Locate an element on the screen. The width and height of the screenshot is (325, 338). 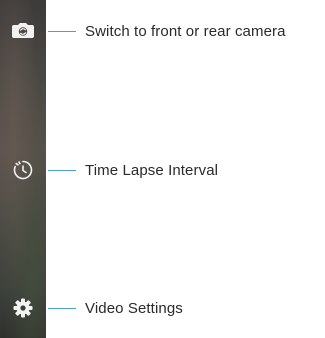
callout-switch-camera: Switch to front or rear camera is located at coordinates (167, 31).